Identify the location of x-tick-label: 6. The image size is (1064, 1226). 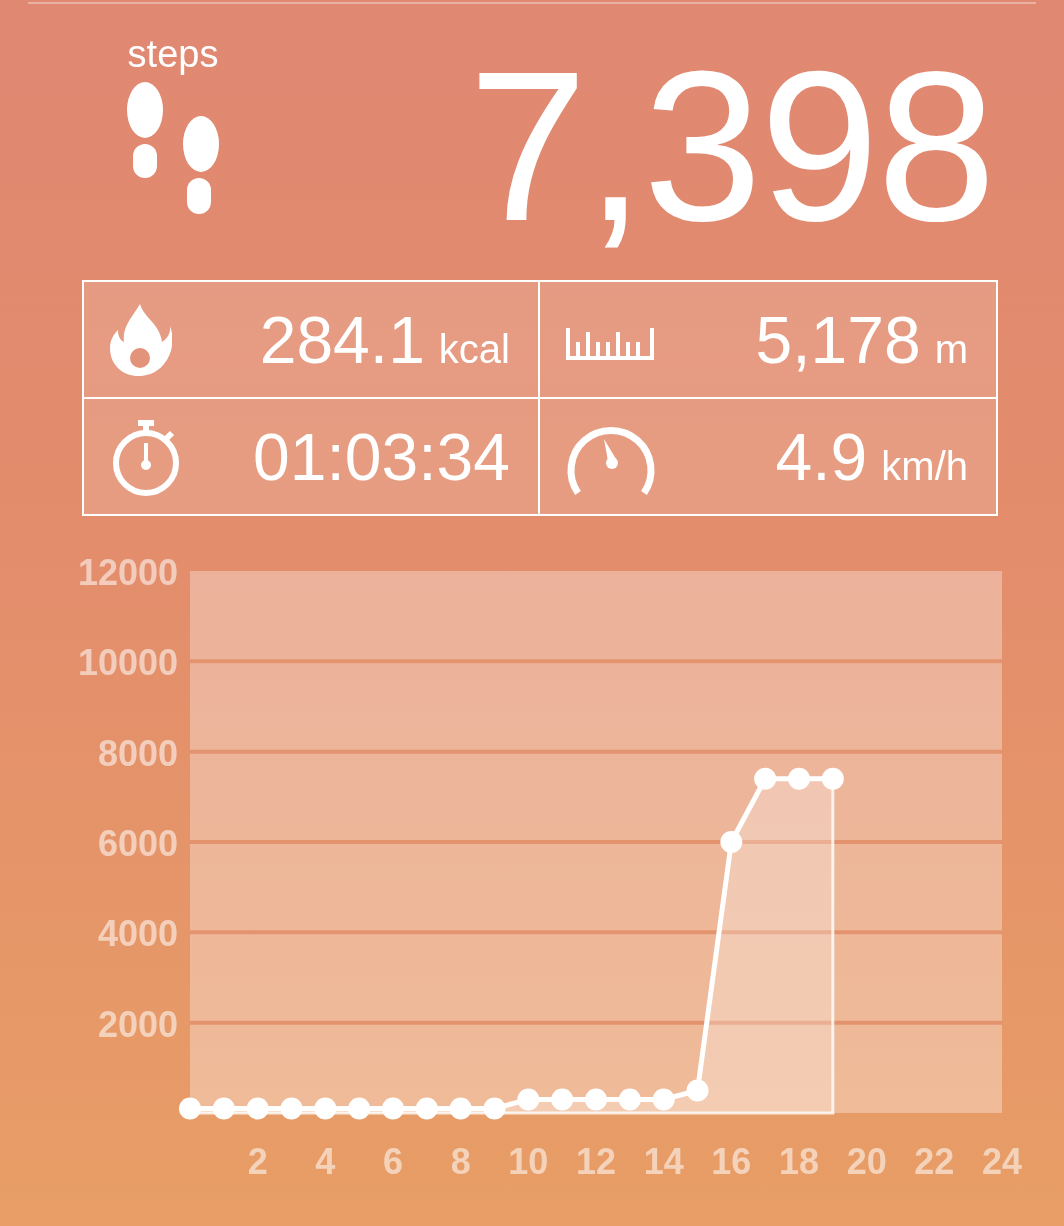
(393, 1161).